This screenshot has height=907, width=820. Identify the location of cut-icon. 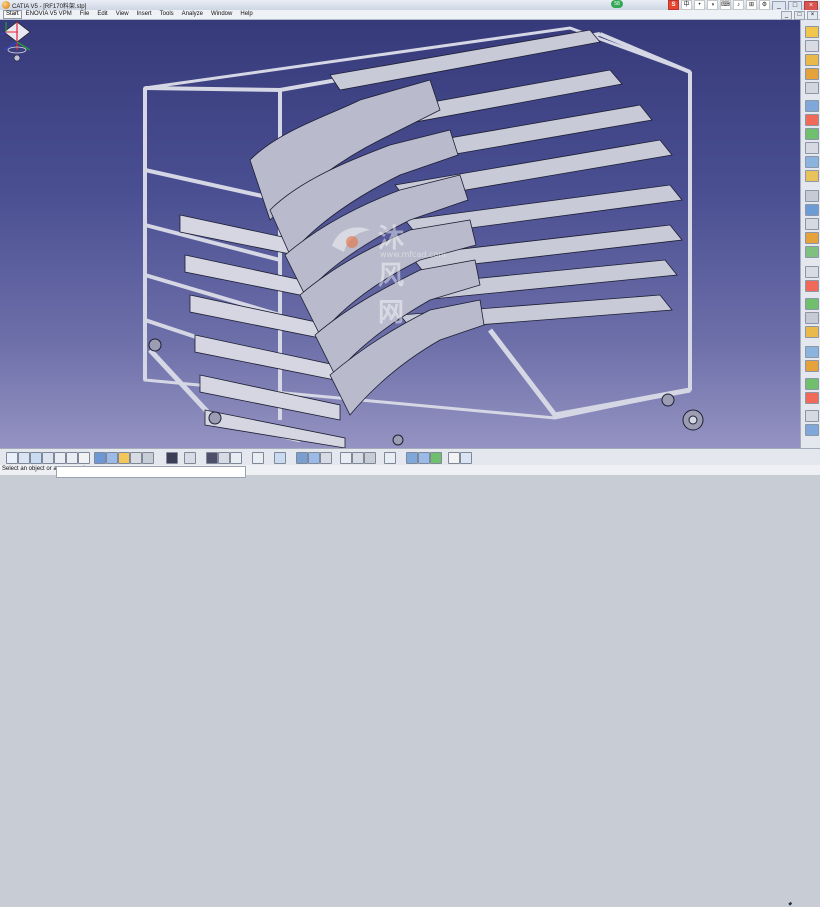
(236, 458).